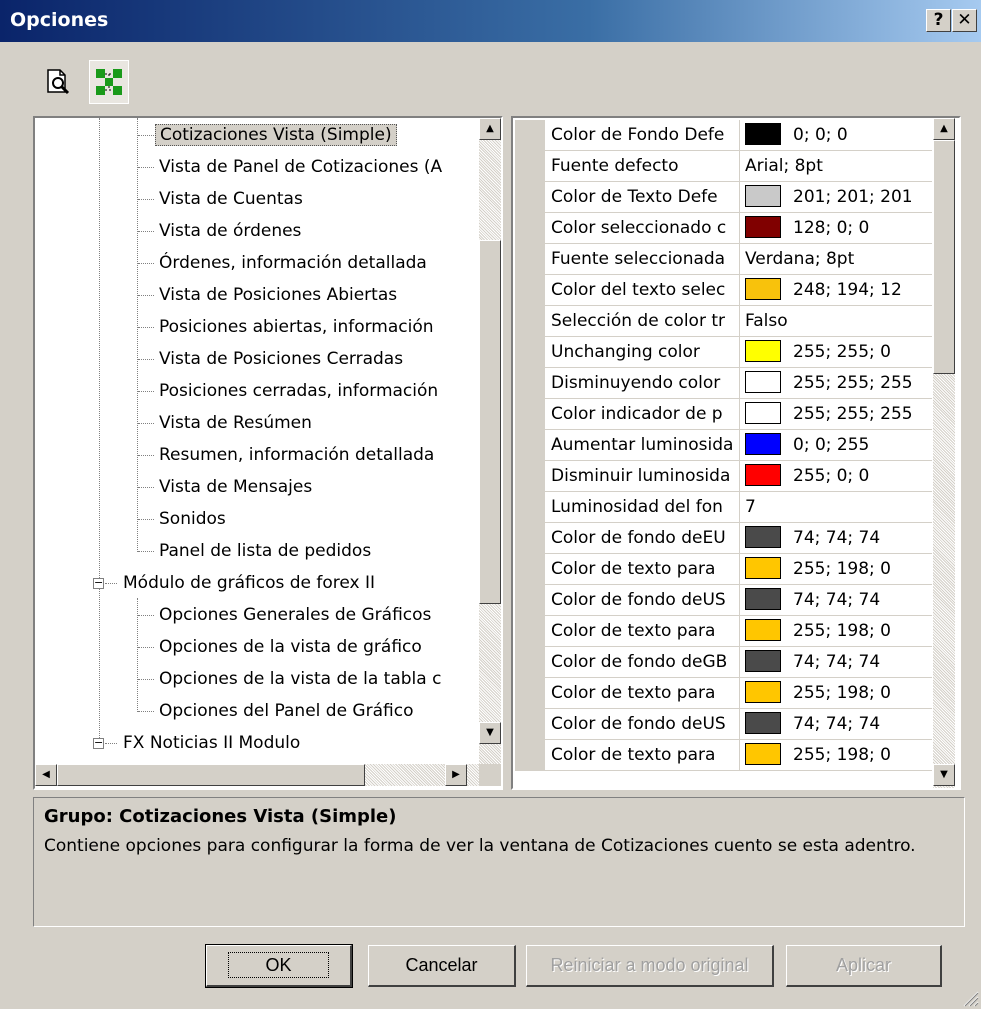  I want to click on title-bar: Opciones ? ✕, so click(490, 21).